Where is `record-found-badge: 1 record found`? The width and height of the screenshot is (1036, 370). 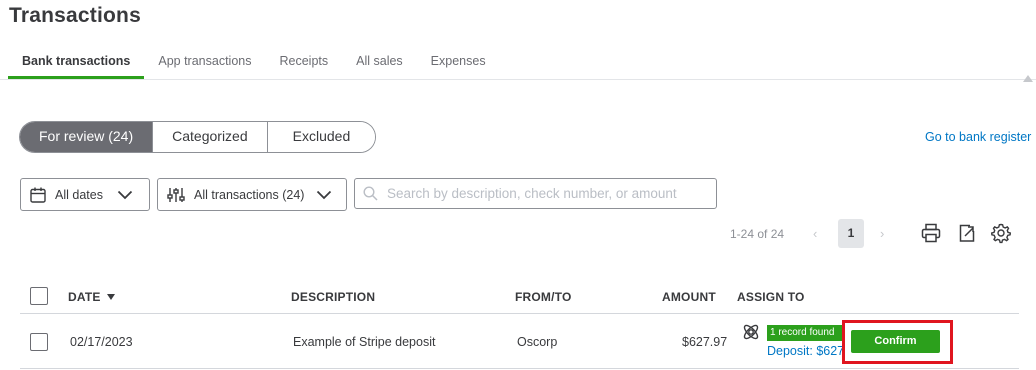 record-found-badge: 1 record found is located at coordinates (805, 333).